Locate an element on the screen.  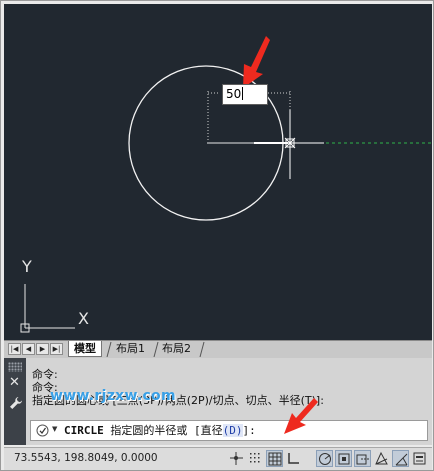
dynamic-input-box: 50 is located at coordinates (245, 94).